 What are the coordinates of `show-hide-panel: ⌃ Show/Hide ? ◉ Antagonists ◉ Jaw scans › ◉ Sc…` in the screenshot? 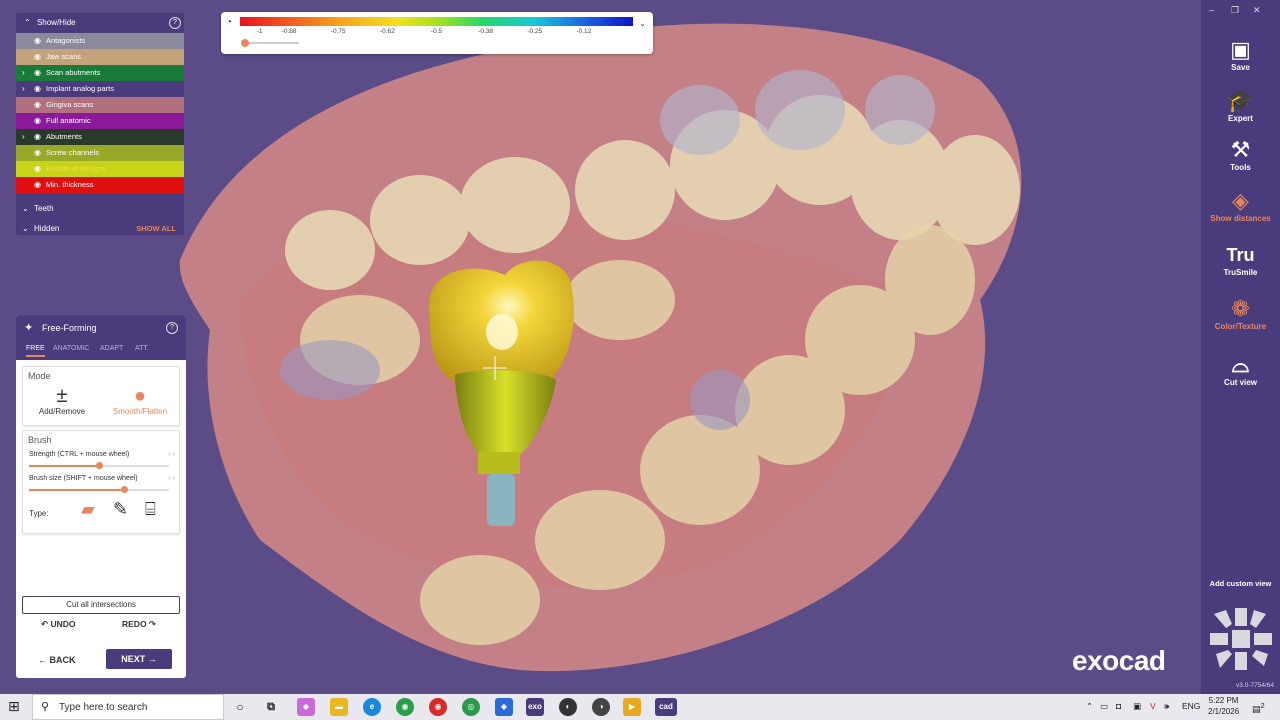 It's located at (100, 124).